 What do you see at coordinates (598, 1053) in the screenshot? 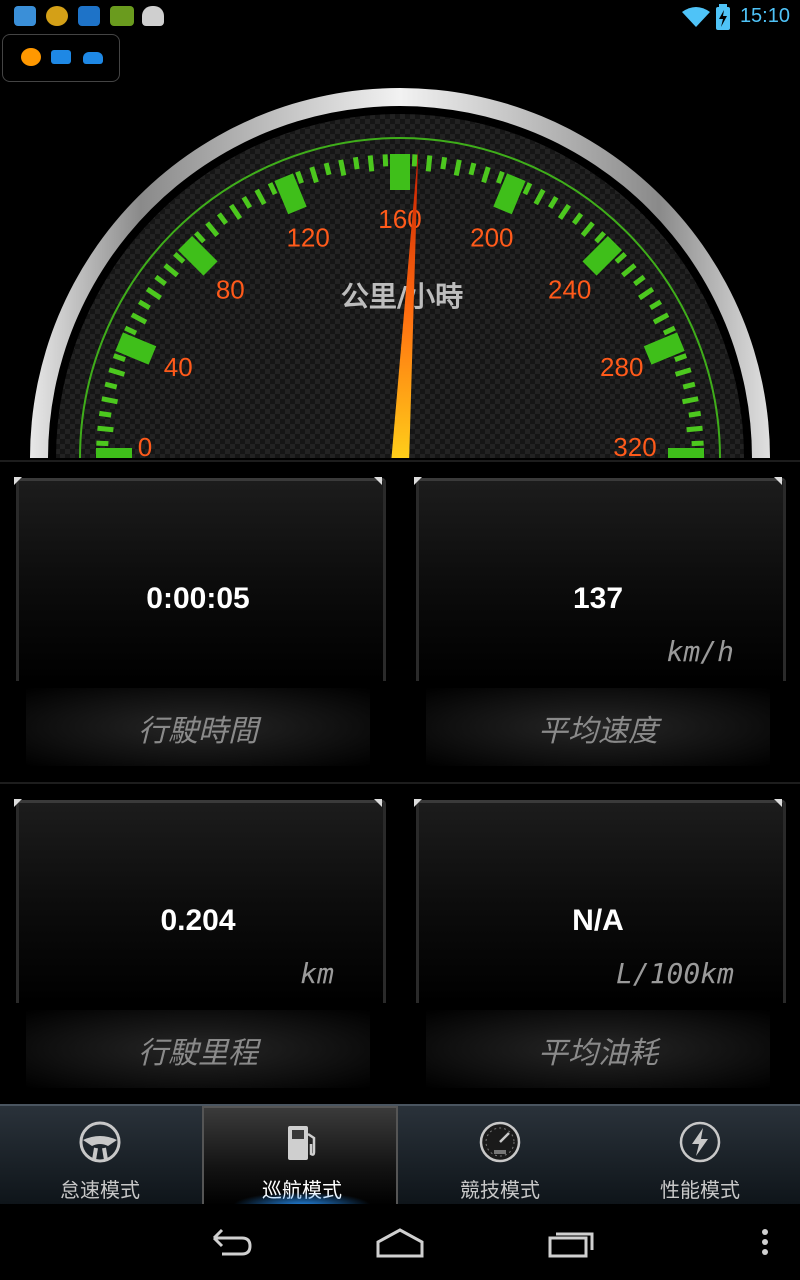
I see `stat-label: 平均油耗` at bounding box center [598, 1053].